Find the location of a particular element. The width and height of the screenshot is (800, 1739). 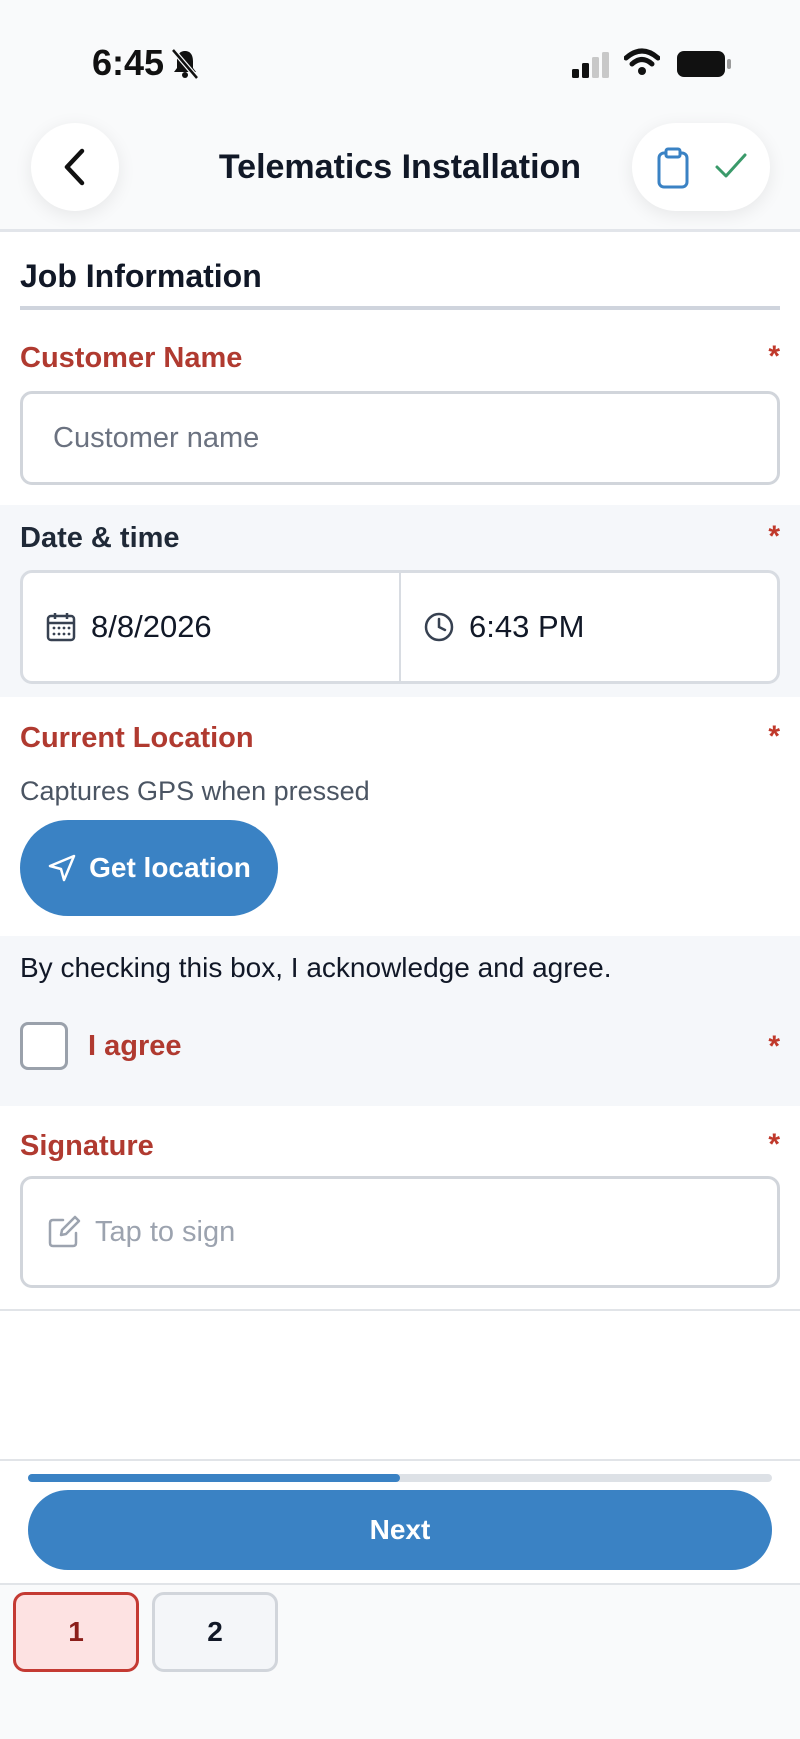

agree-label: I agree is located at coordinates (135, 1046).